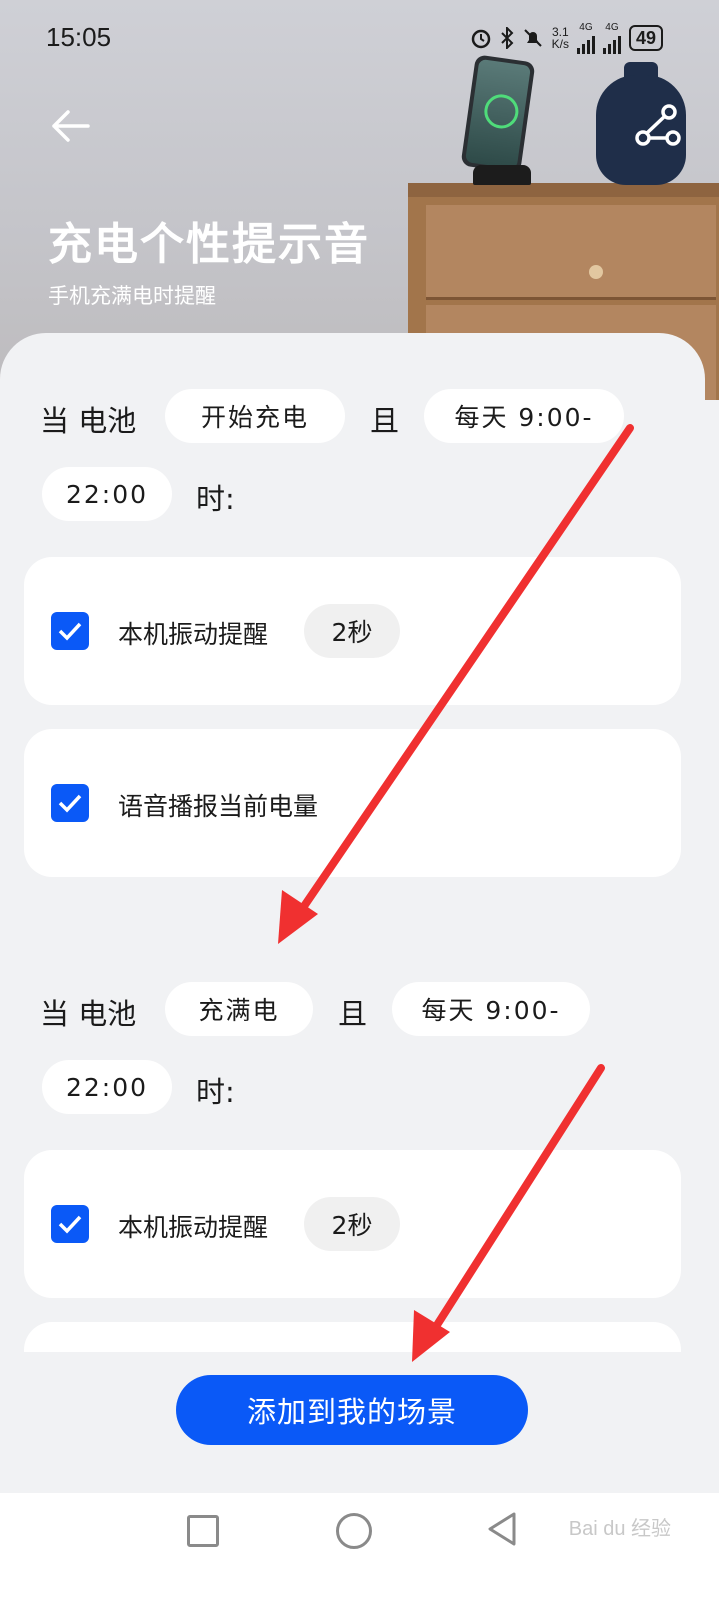 This screenshot has height=1600, width=719. I want to click on rule-2-conjunction: 且, so click(353, 1014).